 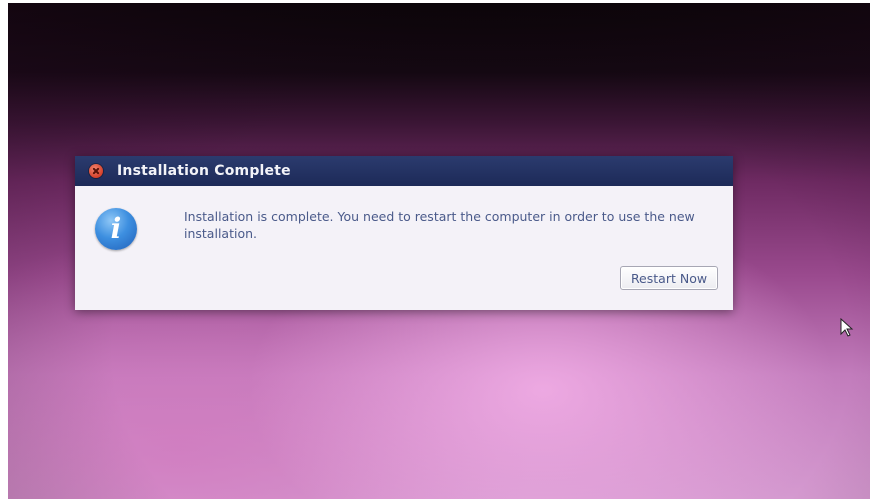 I want to click on dialog-title: Installation Complete, so click(x=204, y=171).